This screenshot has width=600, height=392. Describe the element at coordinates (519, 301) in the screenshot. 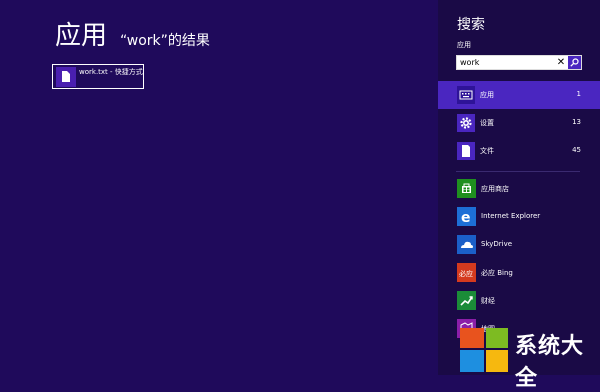

I see `app-finance: 财经` at that location.